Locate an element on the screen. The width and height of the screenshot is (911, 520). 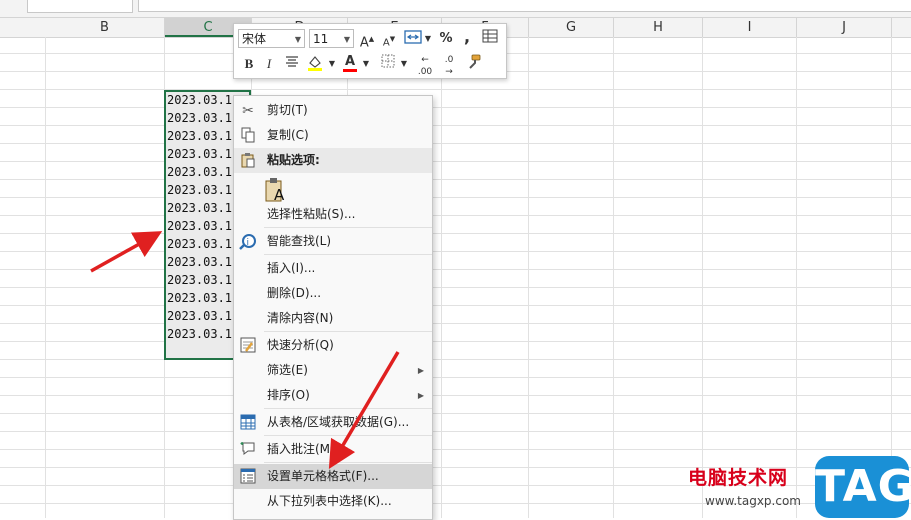
watermark-url: www.tagxp.com is located at coordinates (753, 501).